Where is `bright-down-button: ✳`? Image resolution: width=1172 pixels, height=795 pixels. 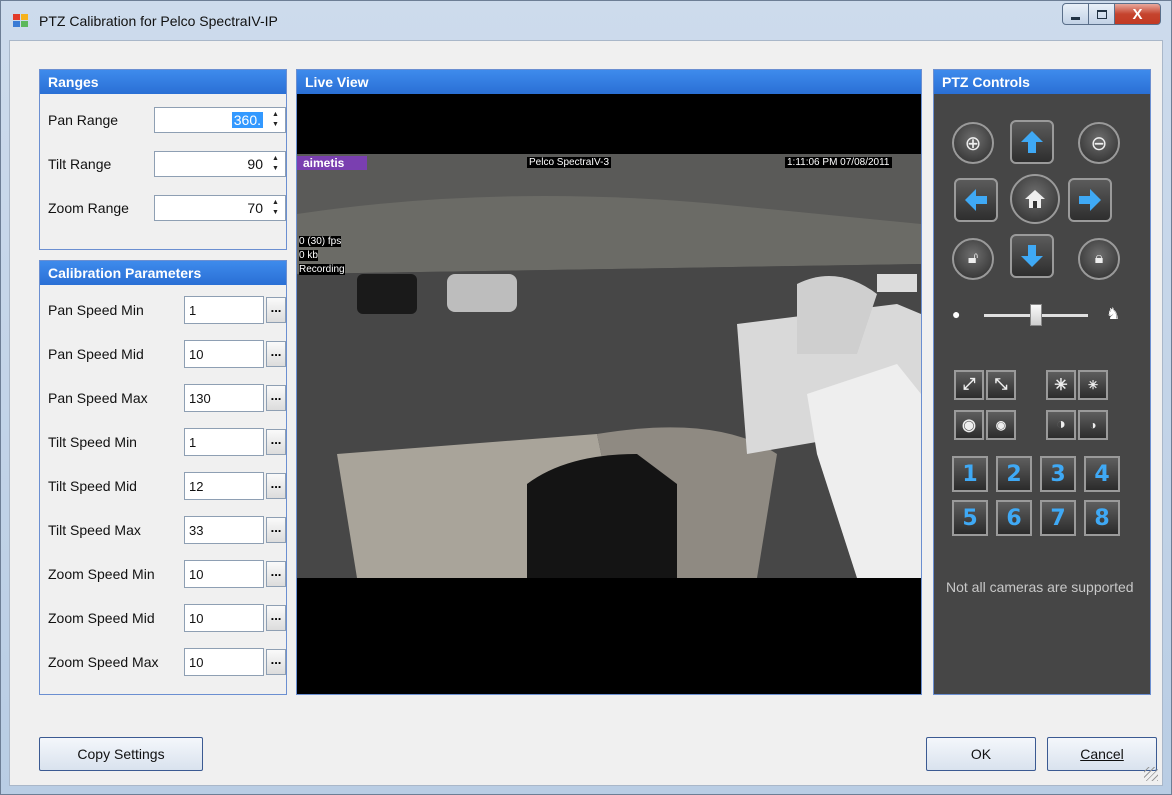
bright-down-button: ✳ is located at coordinates (1093, 385).